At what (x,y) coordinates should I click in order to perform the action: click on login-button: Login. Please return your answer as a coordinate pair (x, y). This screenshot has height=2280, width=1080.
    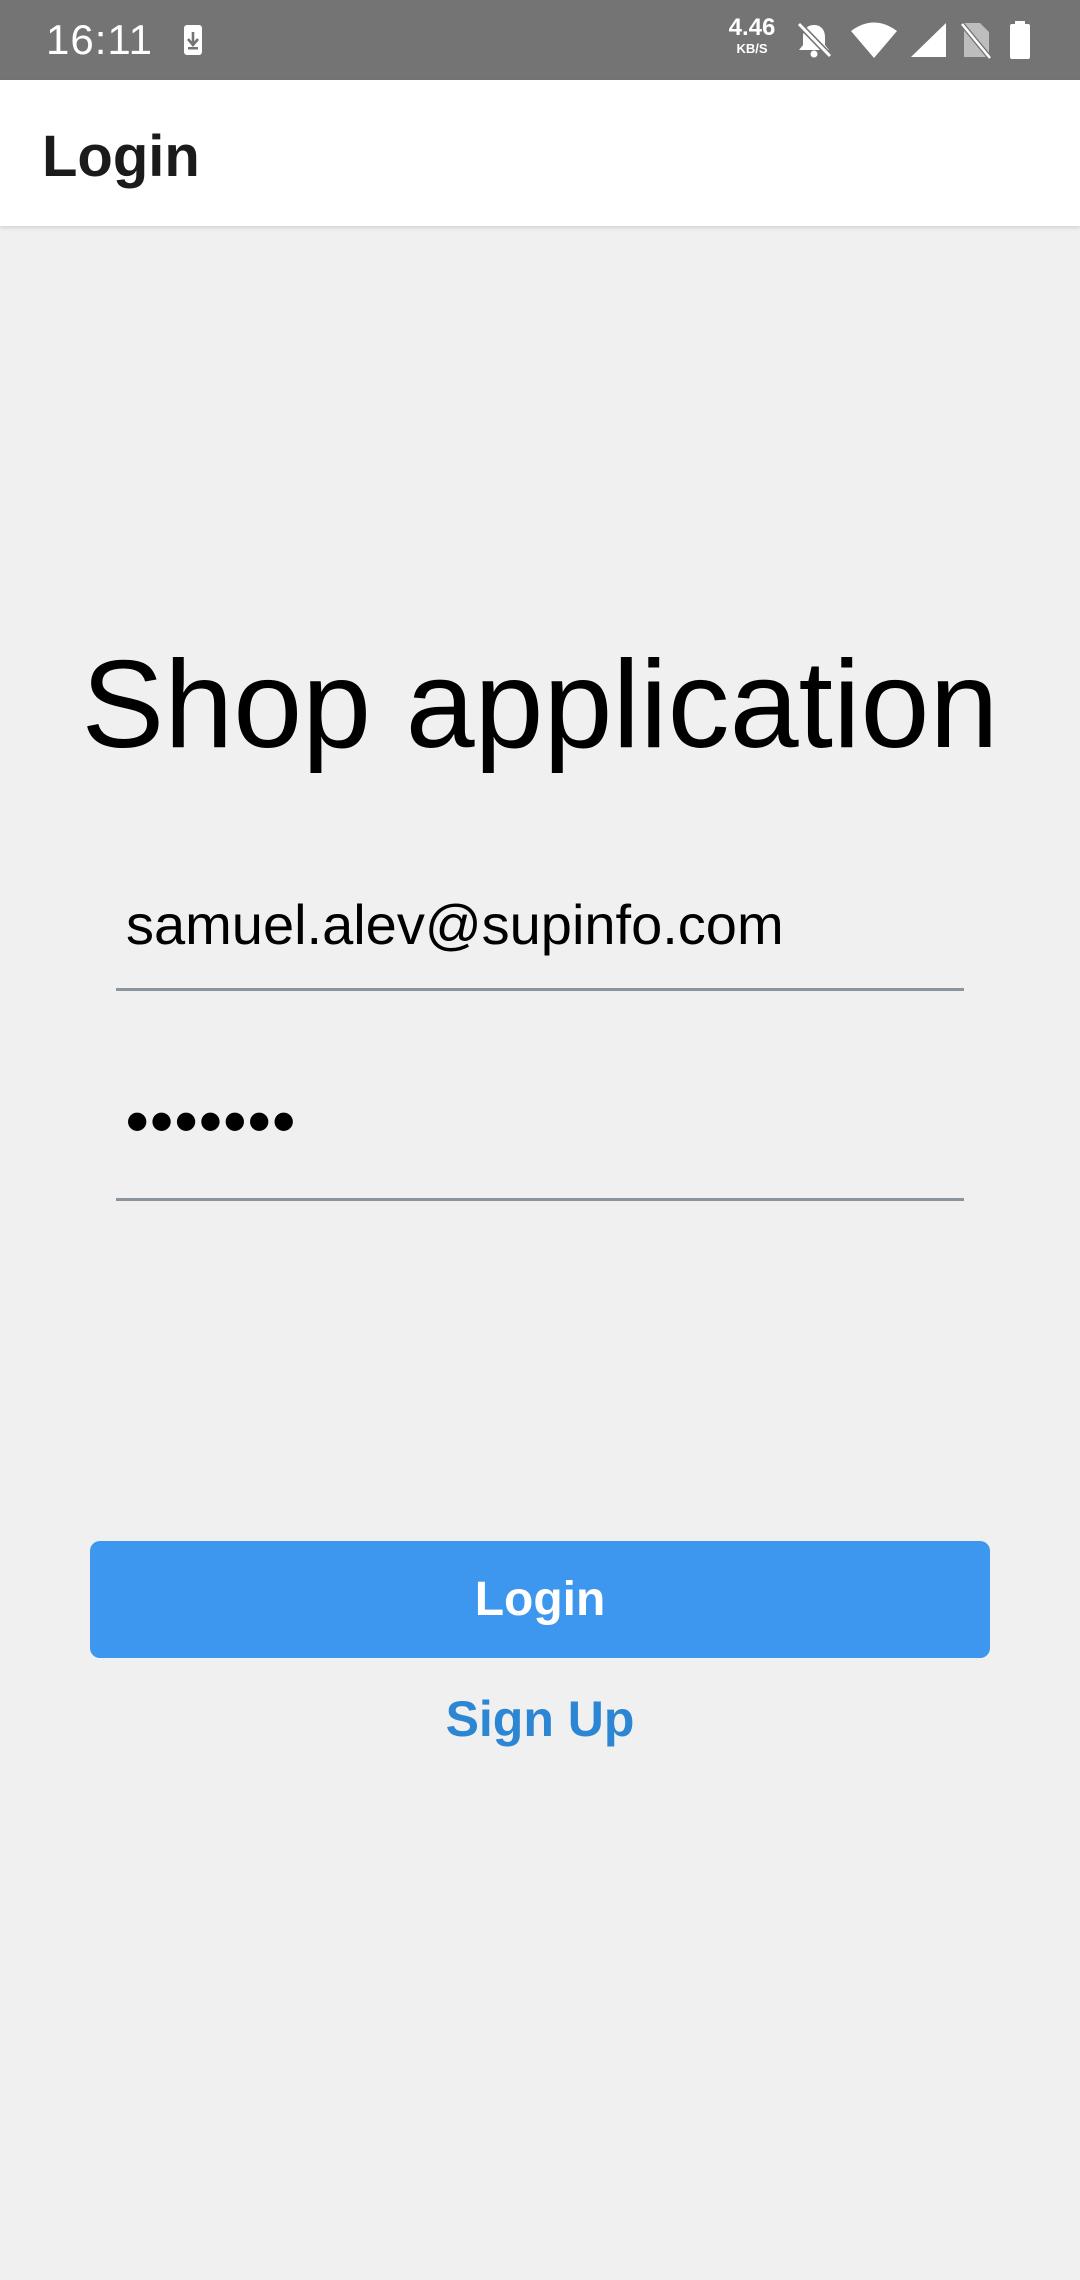
    Looking at the image, I should click on (540, 1599).